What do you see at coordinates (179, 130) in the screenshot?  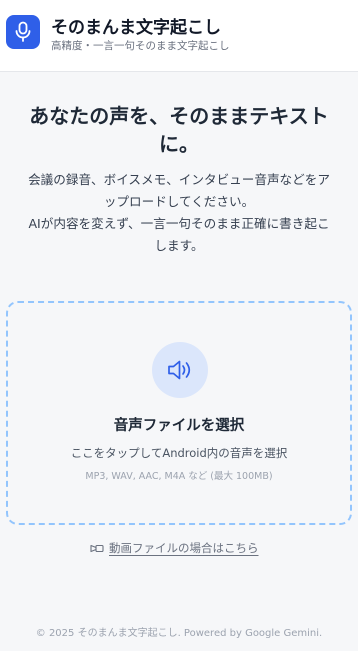 I see `page-headline: あなたの声を、そのままテキスト に。` at bounding box center [179, 130].